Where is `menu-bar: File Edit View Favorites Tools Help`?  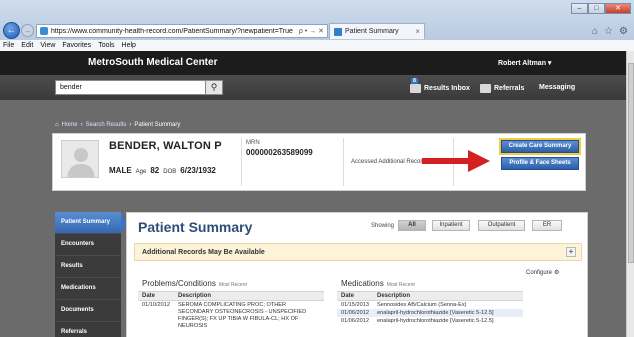 menu-bar: File Edit View Favorites Tools Help is located at coordinates (317, 45).